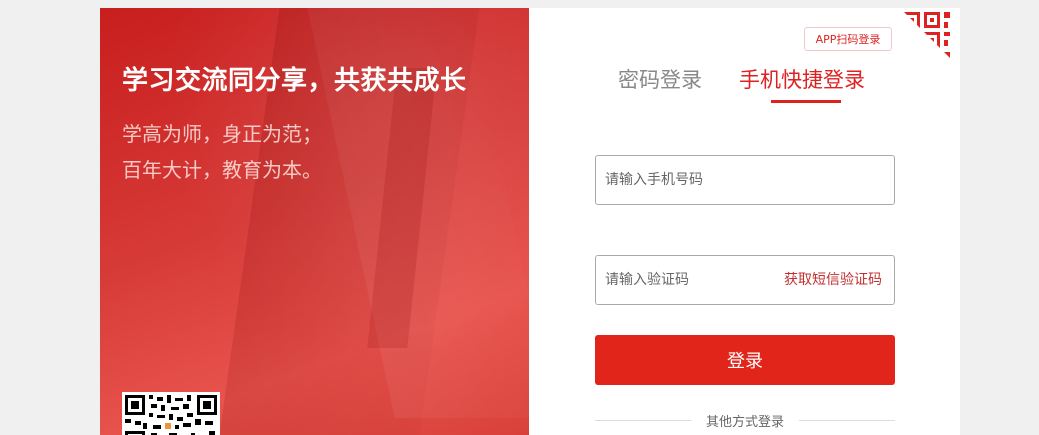 The image size is (1039, 435). Describe the element at coordinates (222, 170) in the screenshot. I see `promo-subline-2: 百年大计，教育为本。` at that location.